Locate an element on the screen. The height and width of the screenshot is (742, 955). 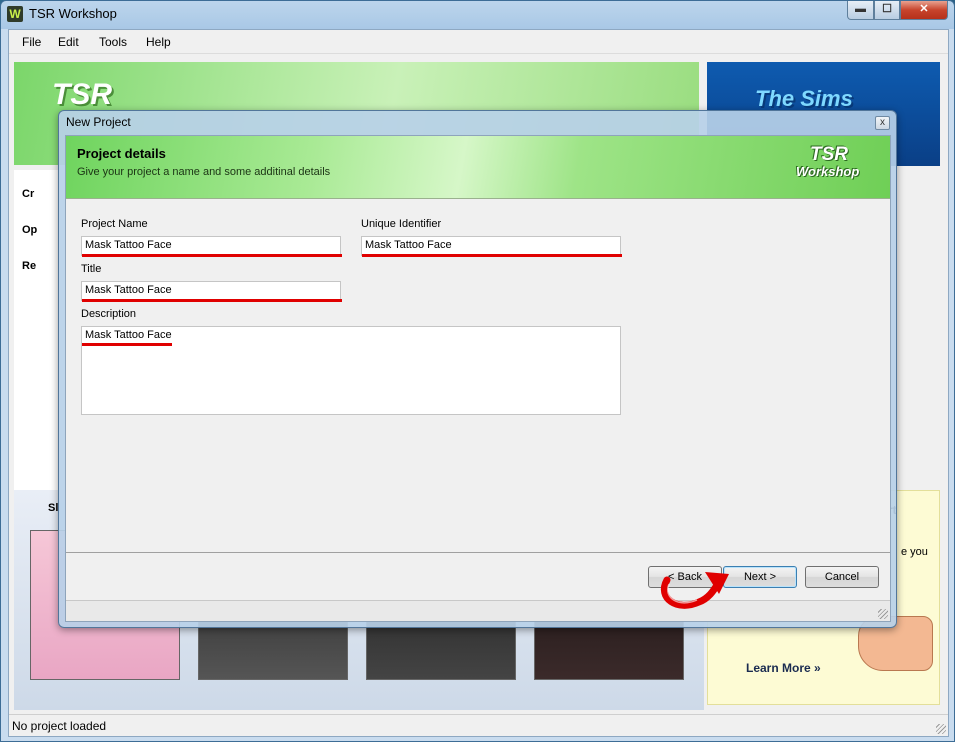
description-textarea: Mask Tattoo Face is located at coordinates (351, 370).